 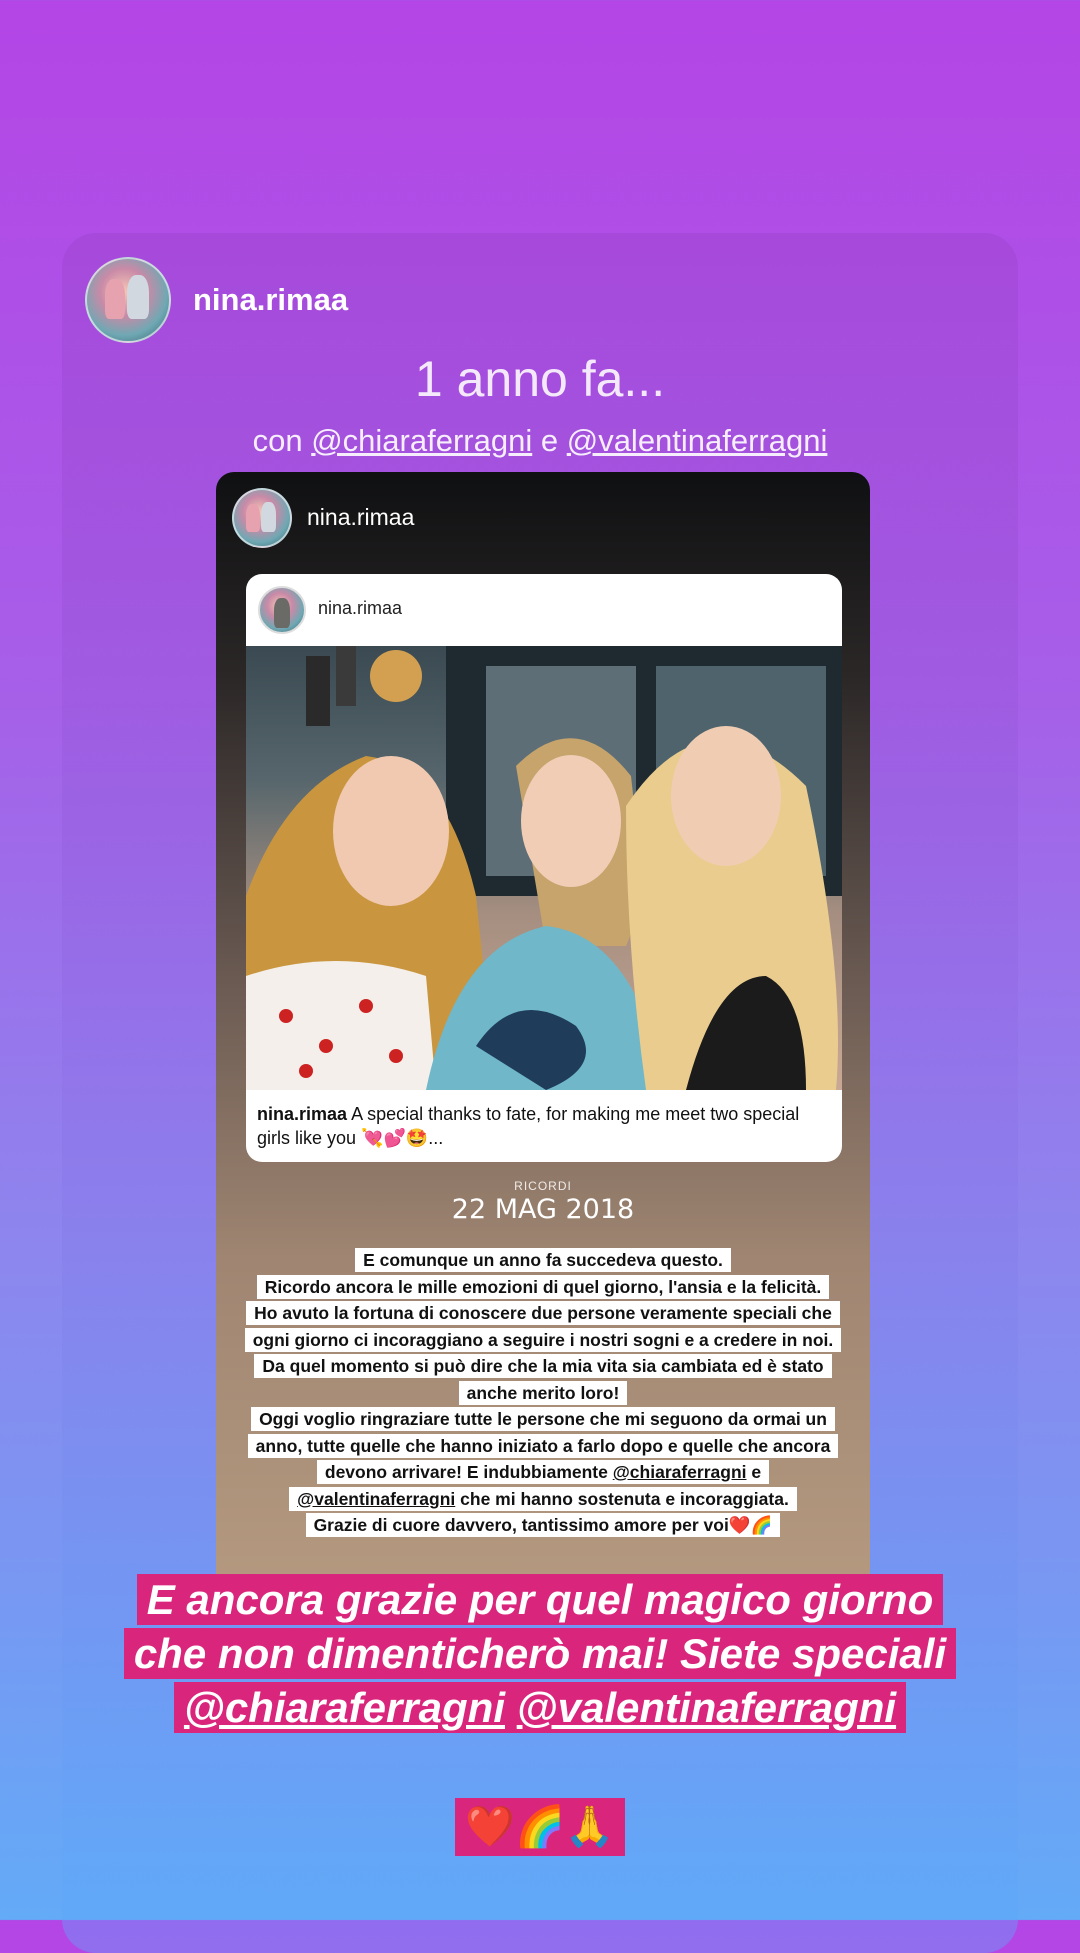 What do you see at coordinates (128, 300) in the screenshot?
I see `story-author-avatar` at bounding box center [128, 300].